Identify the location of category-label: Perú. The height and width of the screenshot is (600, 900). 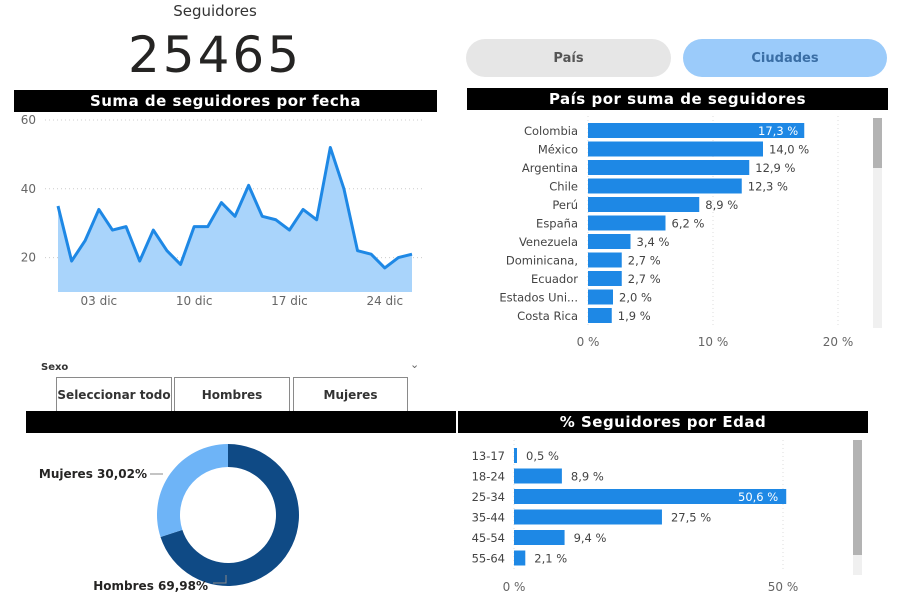
(565, 205).